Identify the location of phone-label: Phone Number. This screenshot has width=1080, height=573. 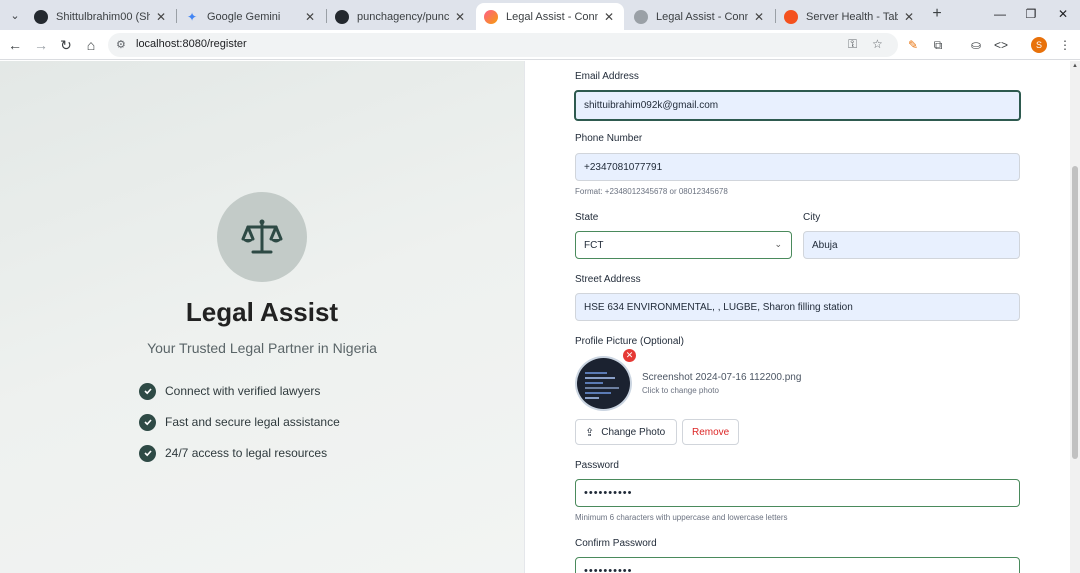
(609, 138).